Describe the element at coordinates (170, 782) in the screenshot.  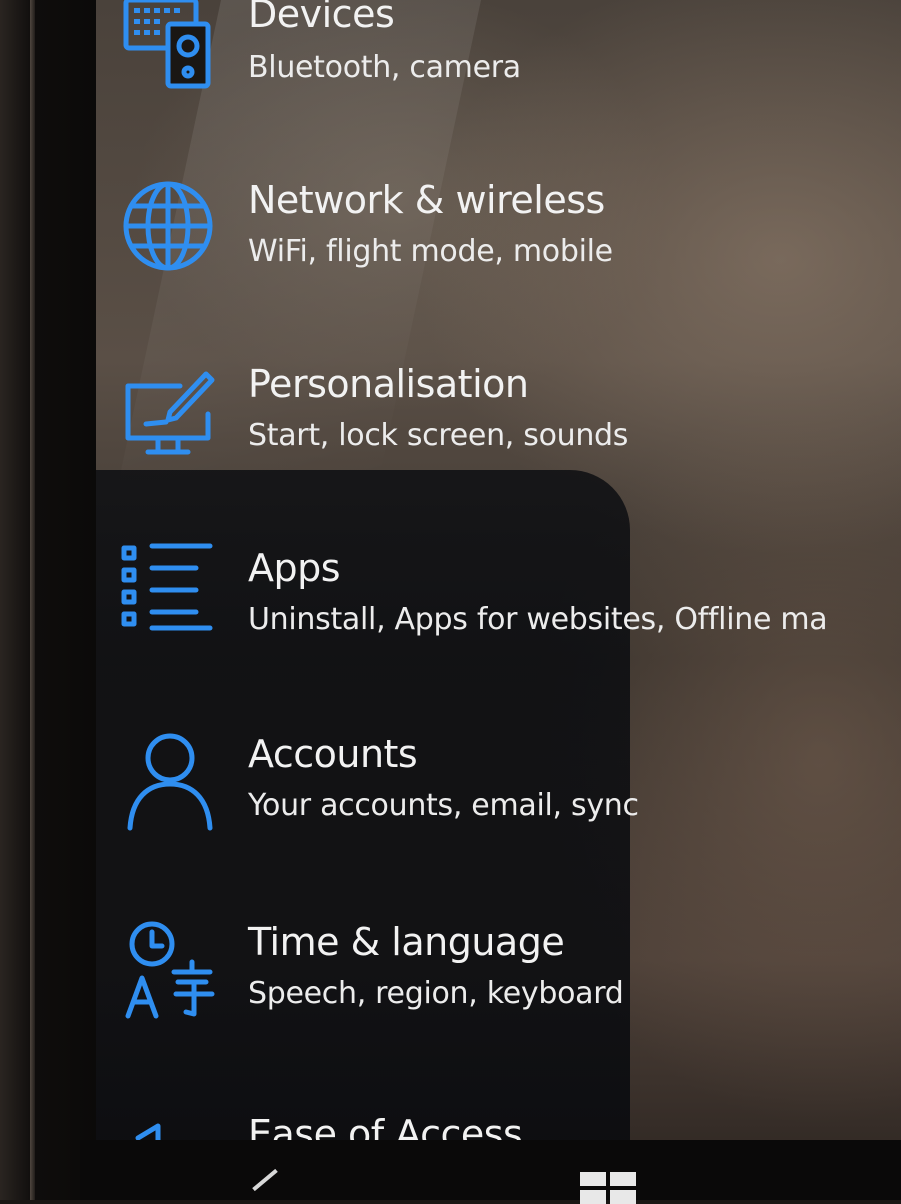
I see `person-icon` at that location.